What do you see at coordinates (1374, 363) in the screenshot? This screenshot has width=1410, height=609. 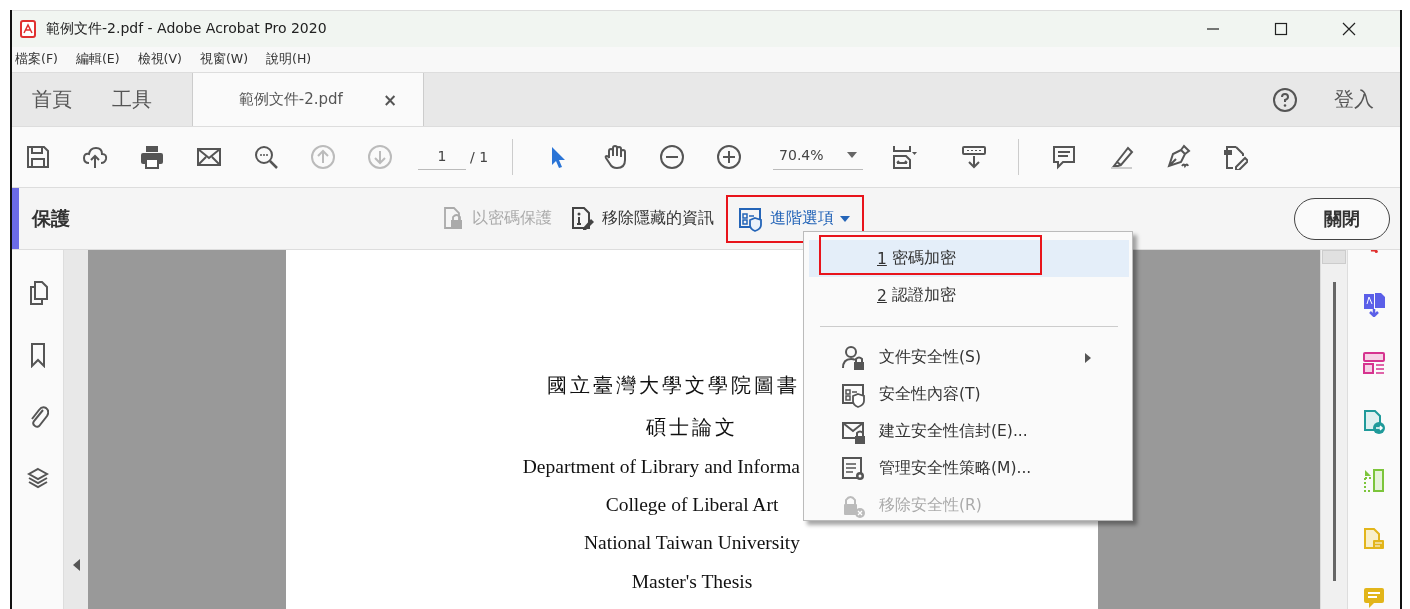 I see `layout-icon` at bounding box center [1374, 363].